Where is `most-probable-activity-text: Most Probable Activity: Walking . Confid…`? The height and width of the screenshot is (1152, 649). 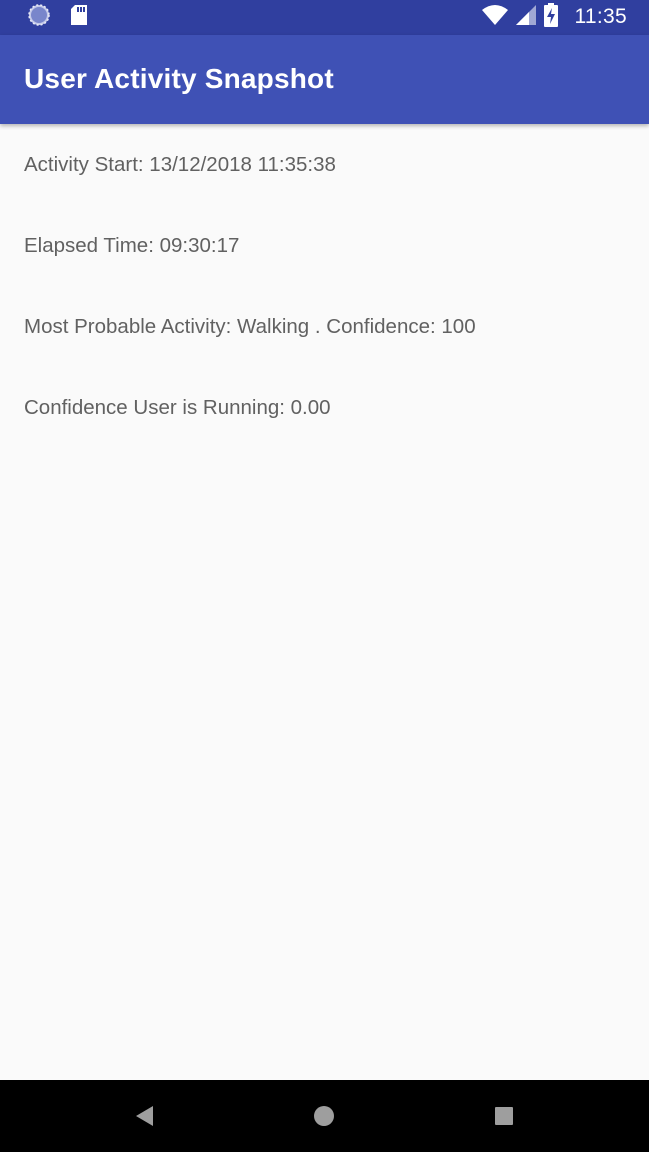 most-probable-activity-text: Most Probable Activity: Walking . Confid… is located at coordinates (250, 326).